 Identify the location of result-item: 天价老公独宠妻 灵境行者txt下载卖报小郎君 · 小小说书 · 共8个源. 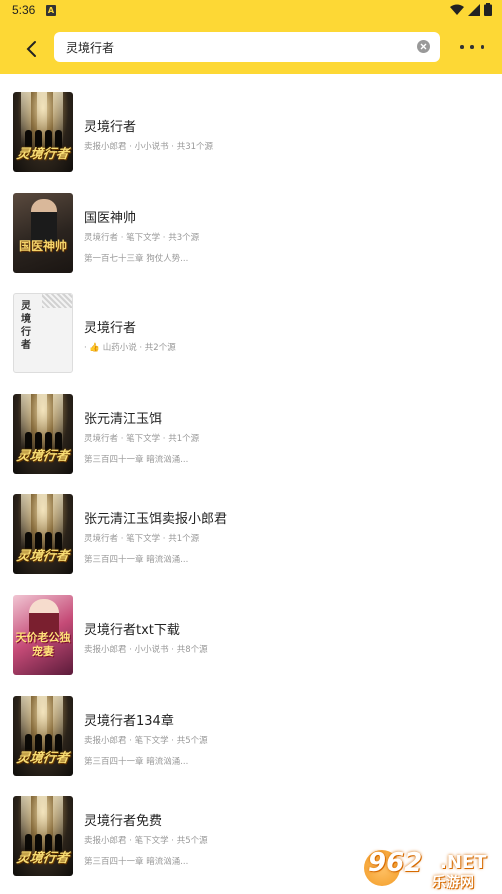
(251, 633).